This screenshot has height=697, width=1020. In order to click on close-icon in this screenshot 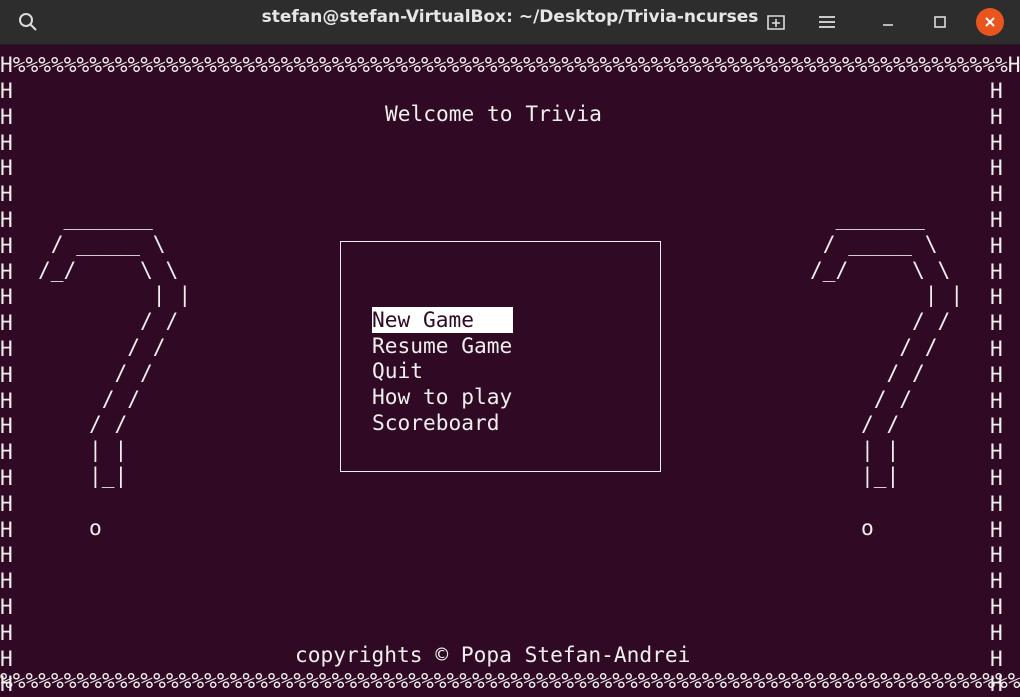, I will do `click(990, 22)`.